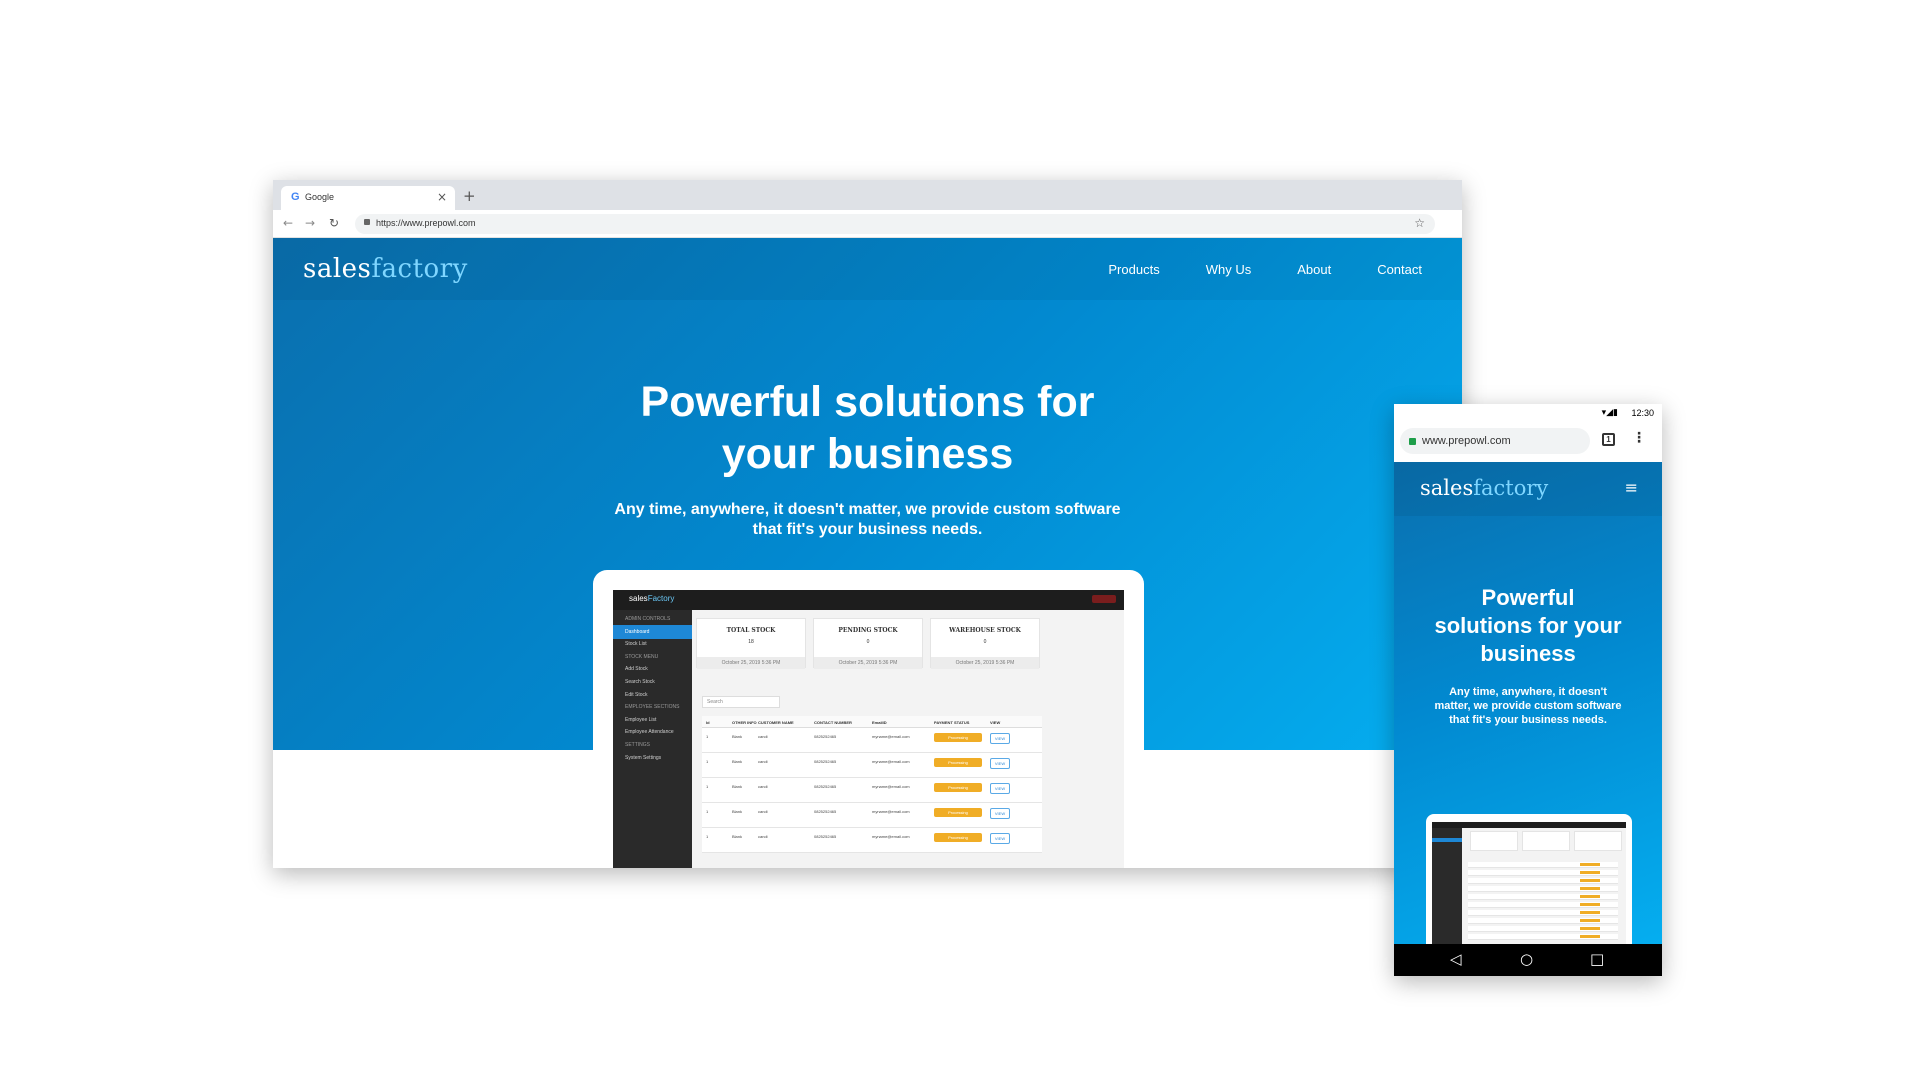  I want to click on nav-link-products: Products, so click(1133, 269).